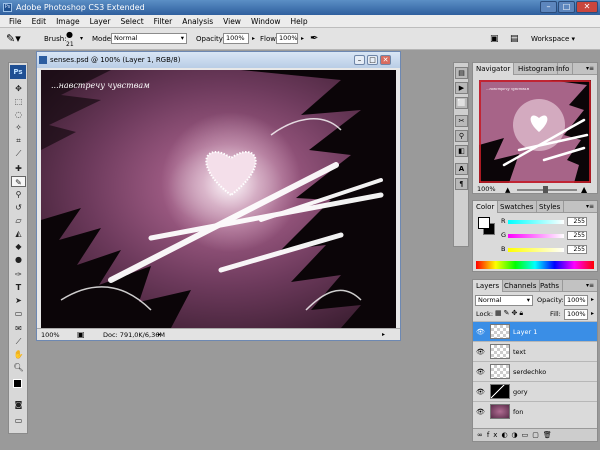 The width and height of the screenshot is (600, 450). I want to click on menu-file: File, so click(15, 21).